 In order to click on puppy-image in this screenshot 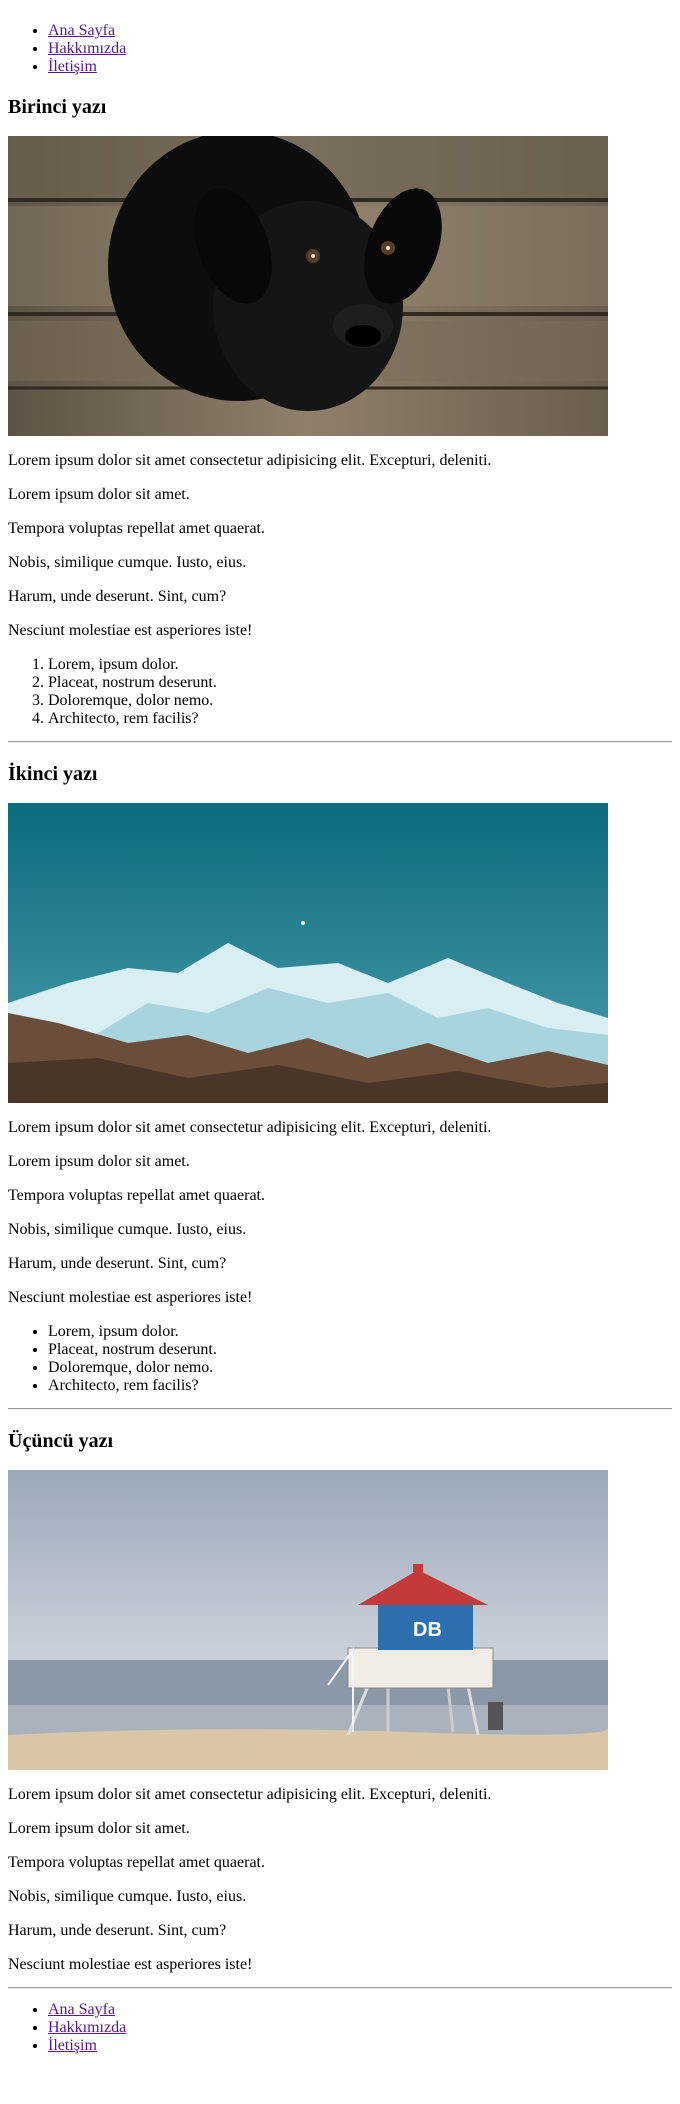, I will do `click(308, 286)`.